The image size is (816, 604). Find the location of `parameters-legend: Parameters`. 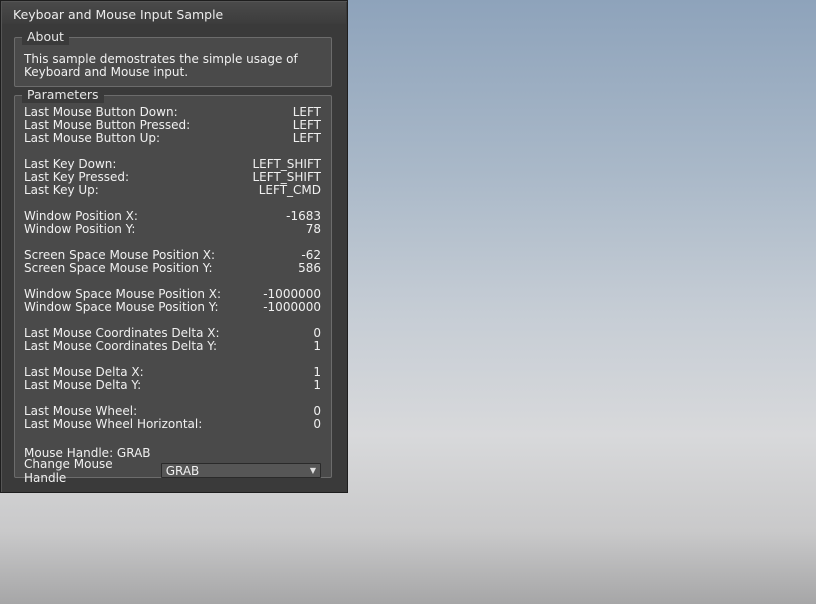

parameters-legend: Parameters is located at coordinates (63, 95).